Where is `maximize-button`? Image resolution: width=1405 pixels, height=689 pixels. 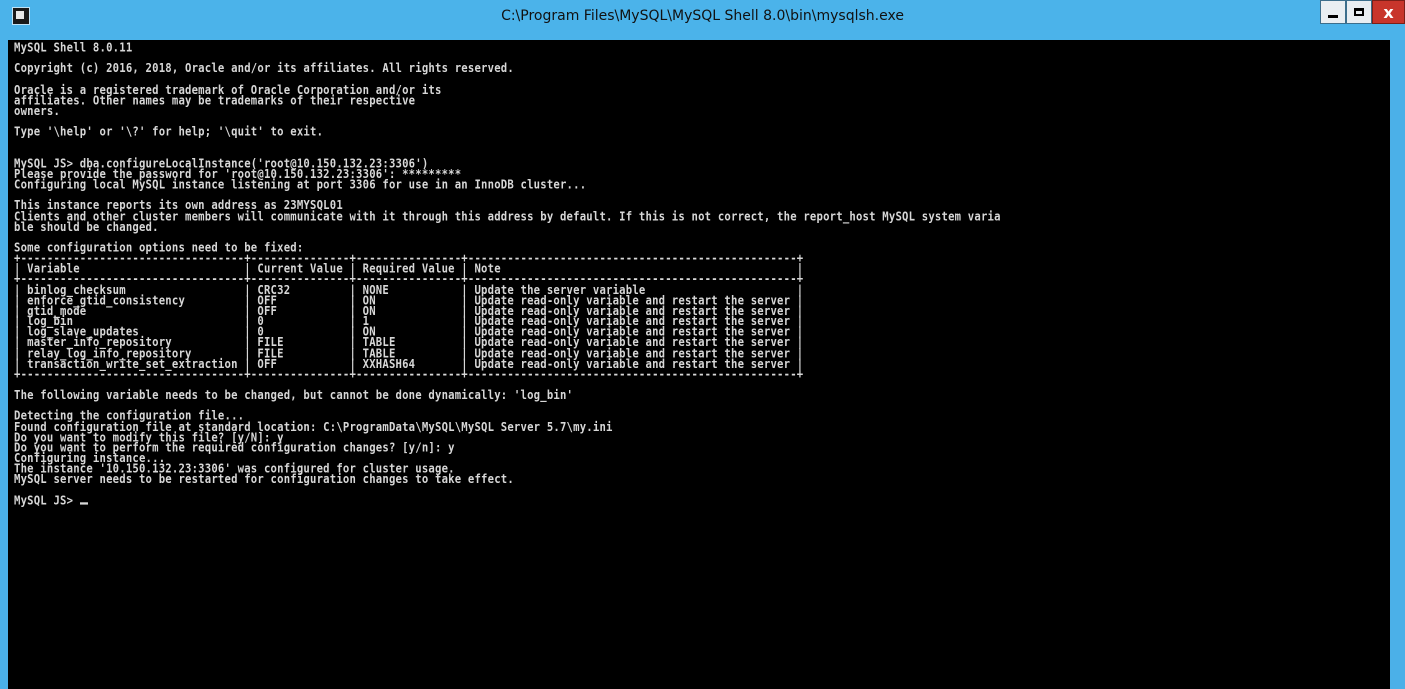
maximize-button is located at coordinates (1359, 12).